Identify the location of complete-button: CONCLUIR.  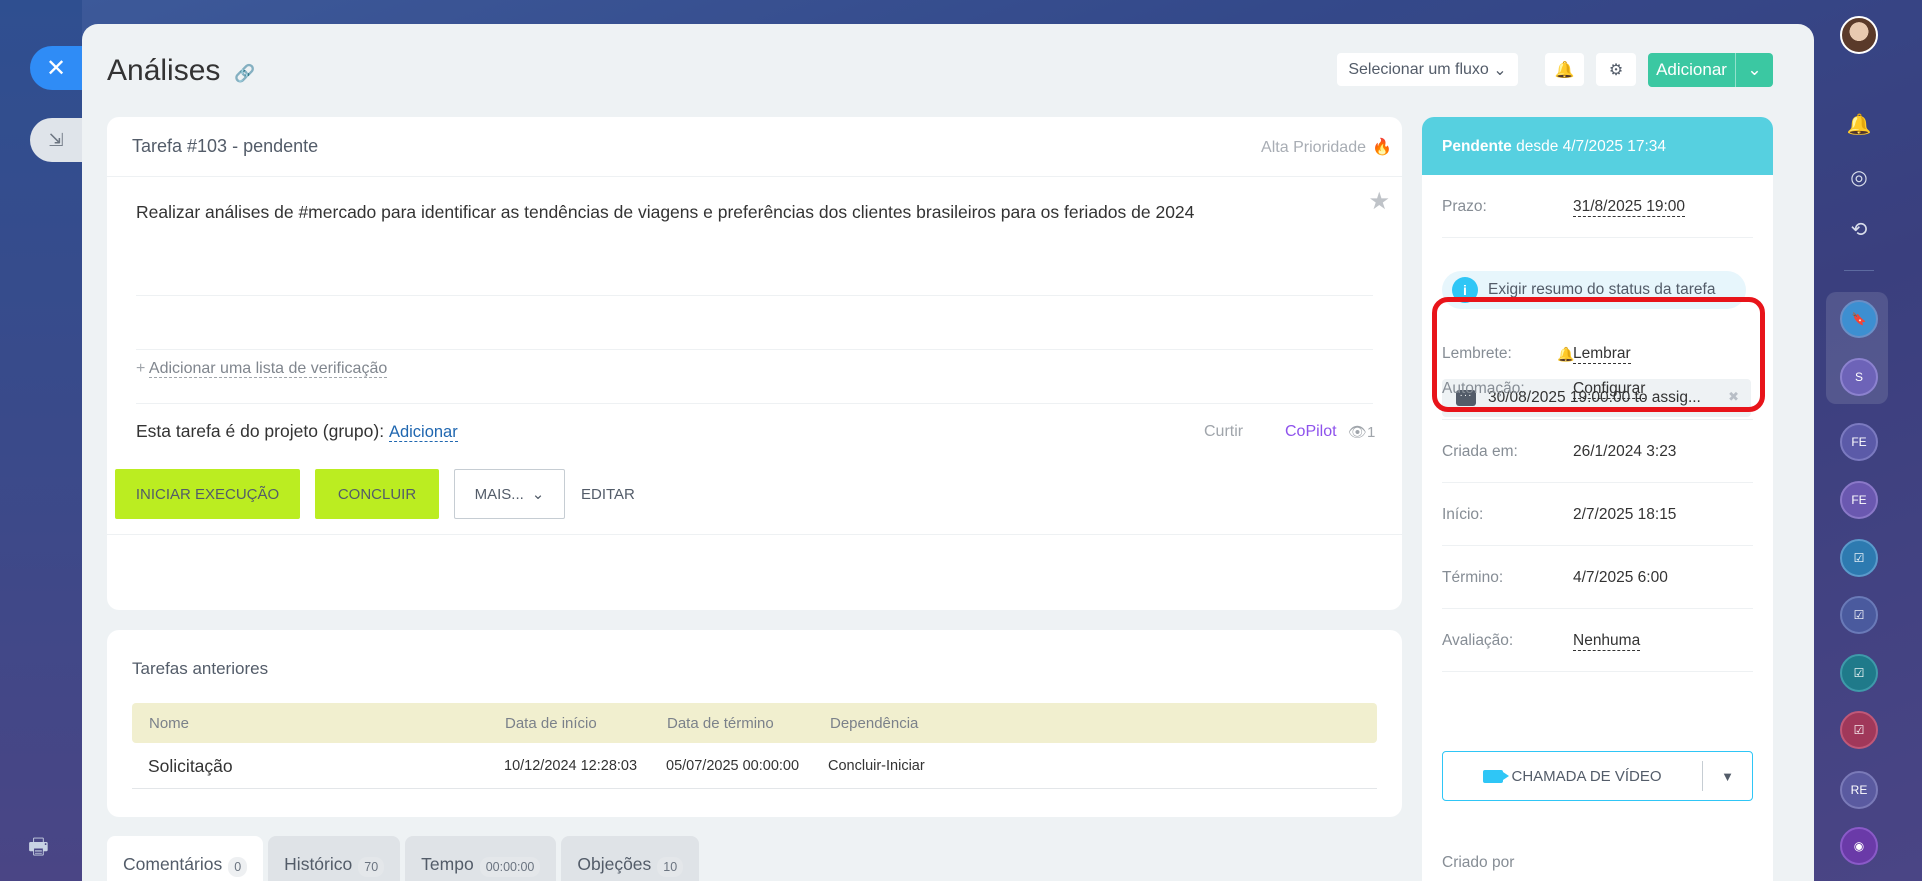
(377, 494).